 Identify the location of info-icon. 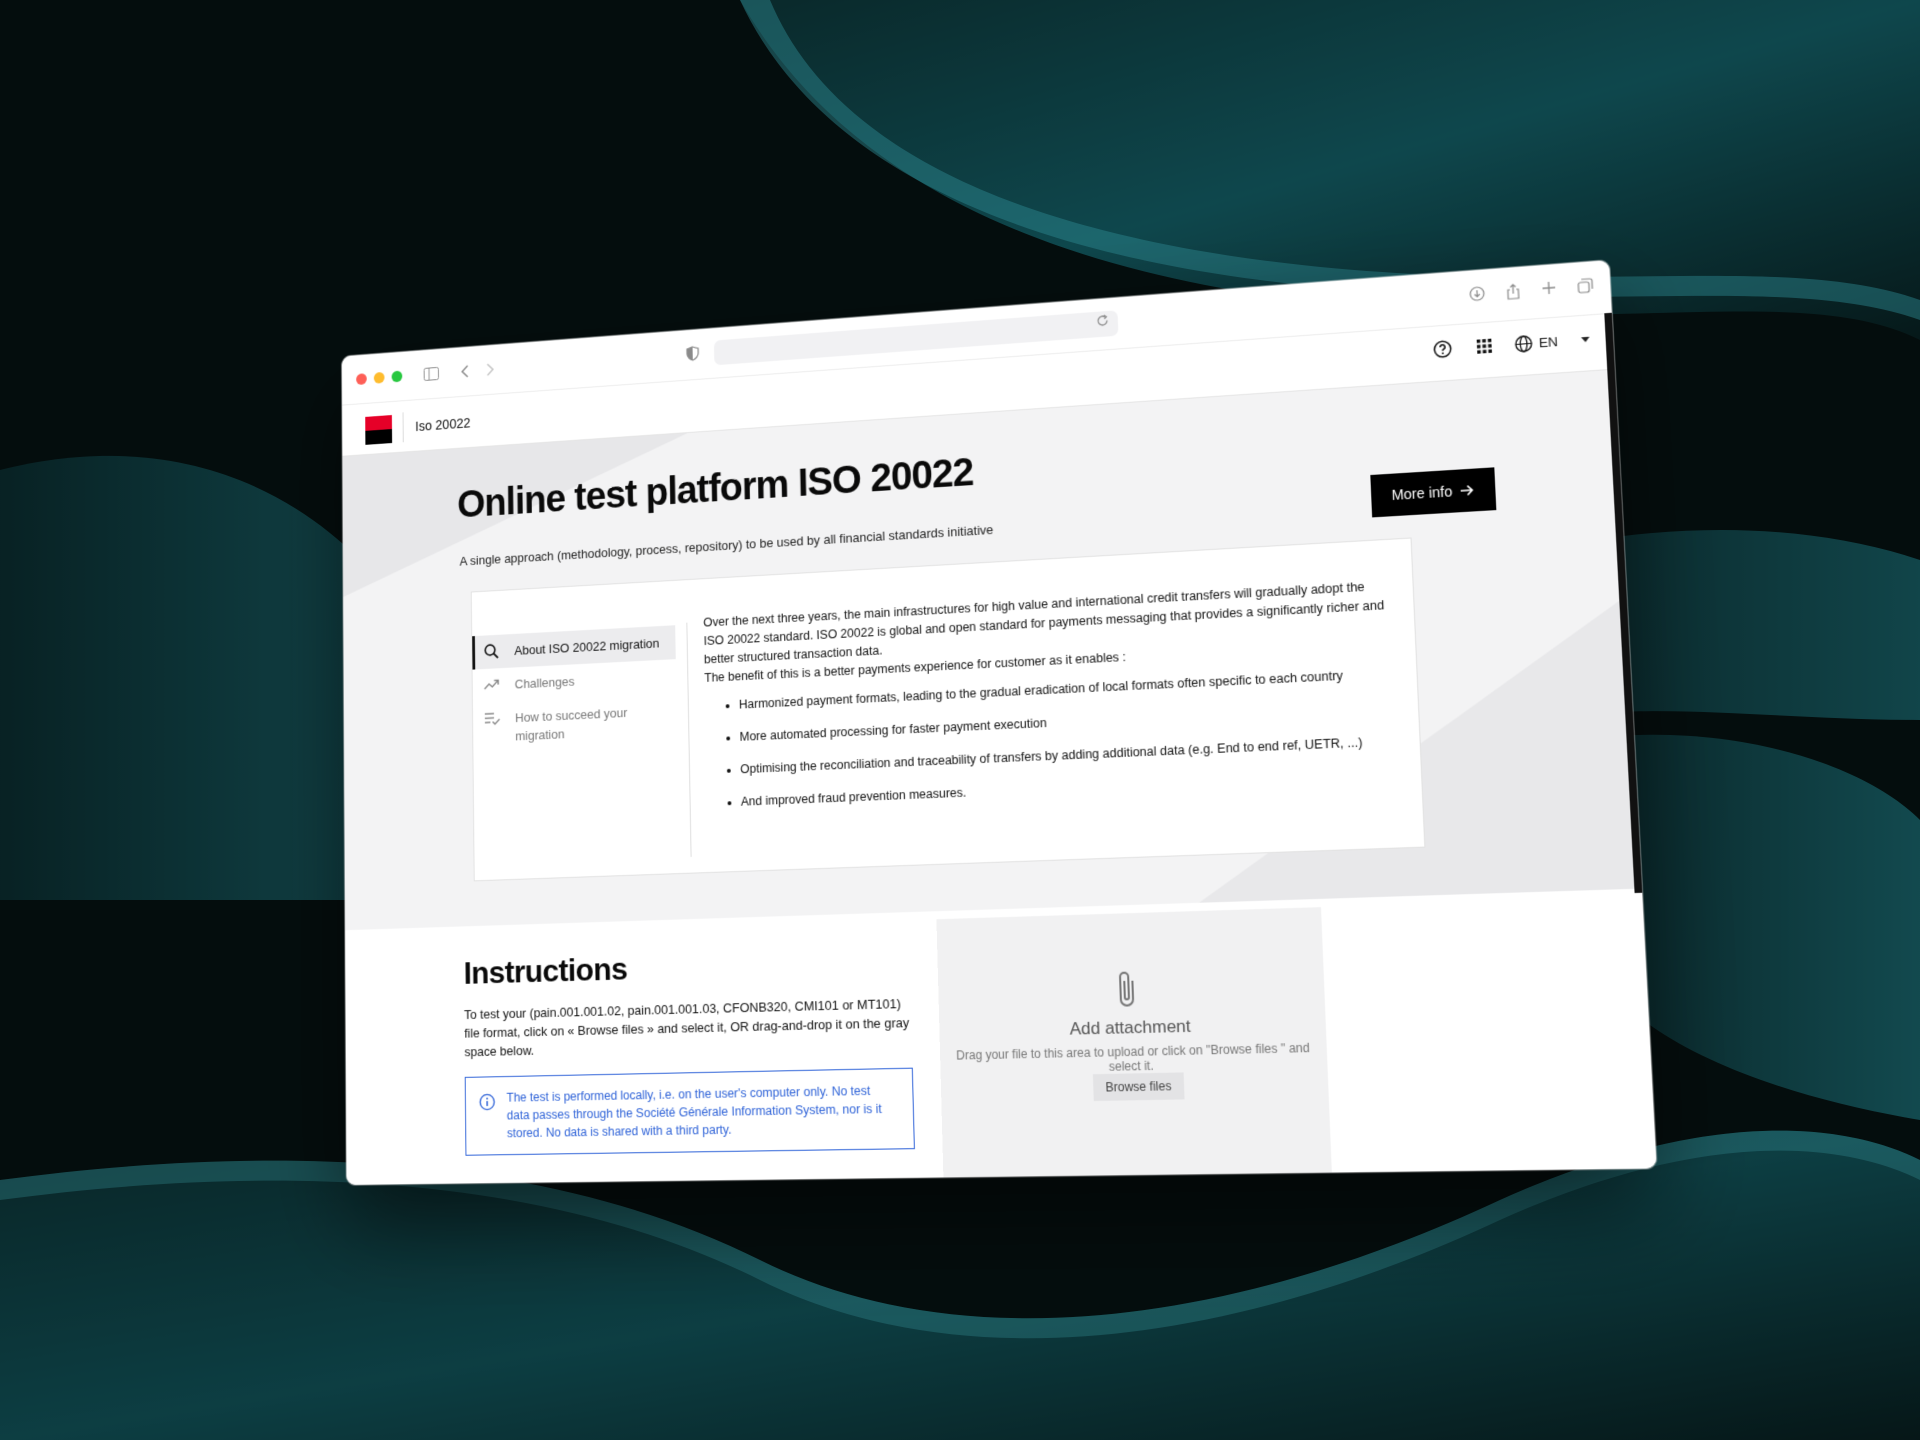
(487, 1102).